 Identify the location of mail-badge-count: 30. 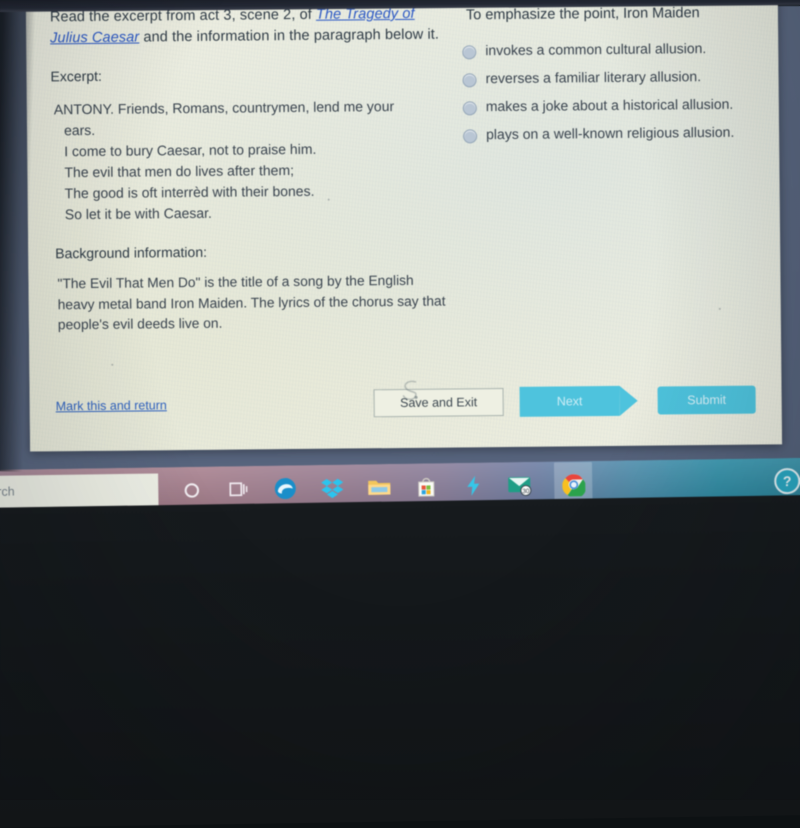
(526, 491).